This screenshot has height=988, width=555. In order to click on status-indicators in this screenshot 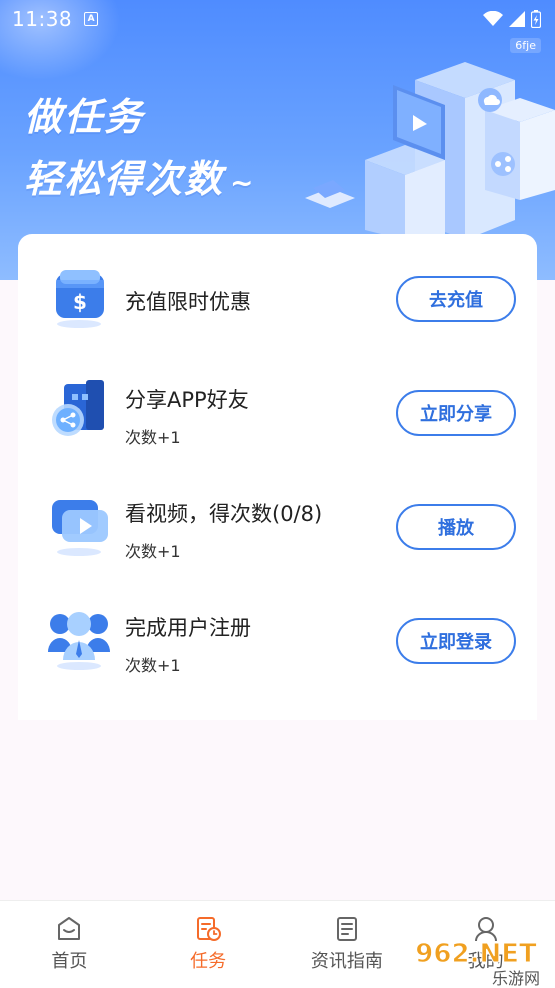, I will do `click(512, 19)`.